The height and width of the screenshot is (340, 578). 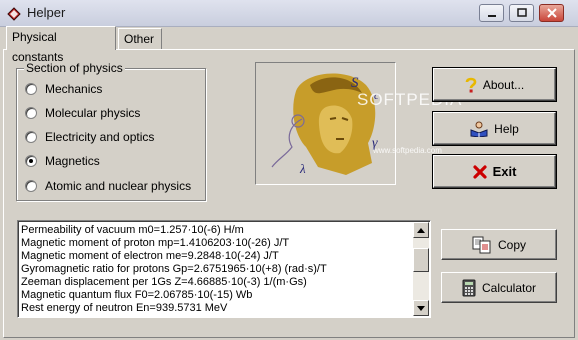 What do you see at coordinates (289, 13) in the screenshot?
I see `title-bar: Helper` at bounding box center [289, 13].